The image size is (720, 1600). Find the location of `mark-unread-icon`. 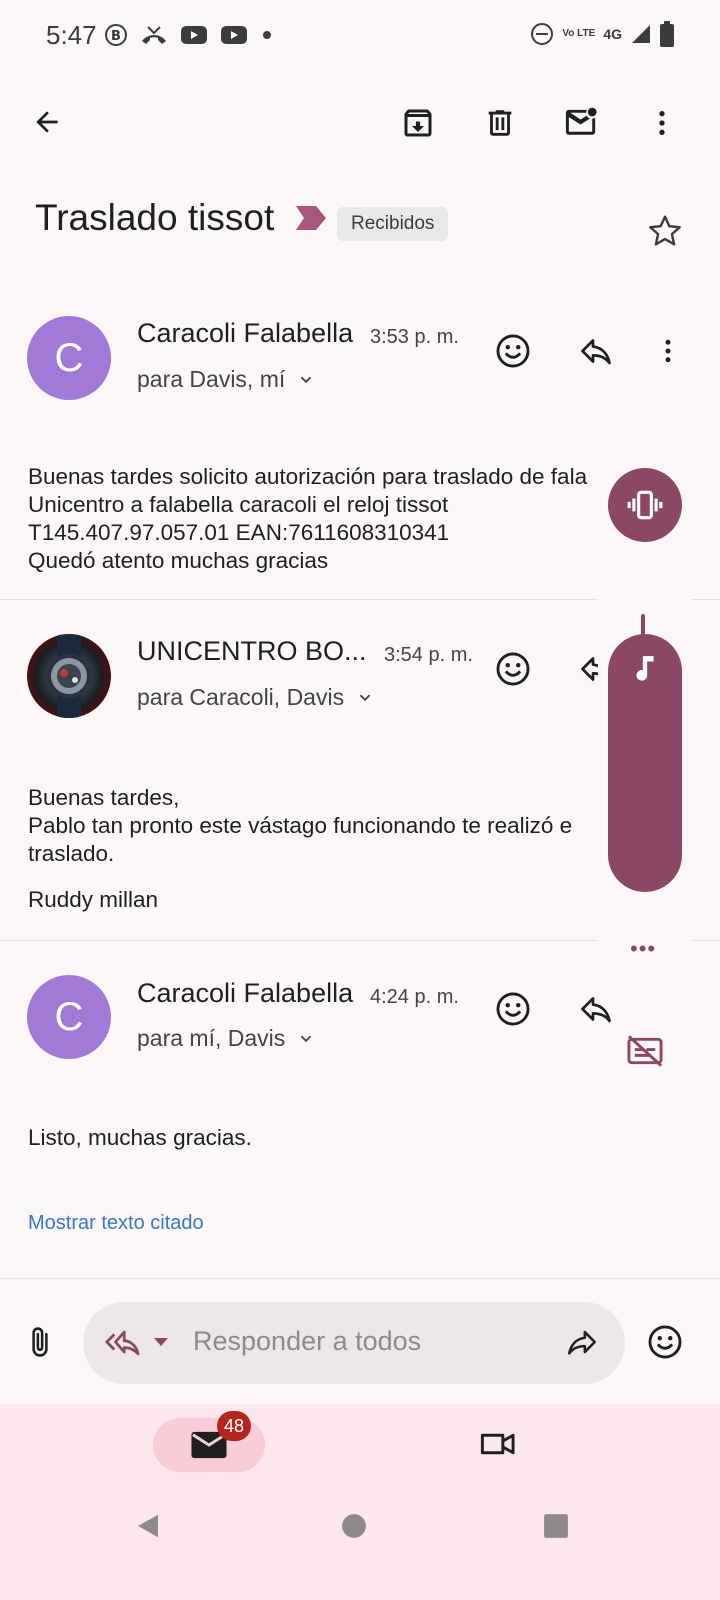

mark-unread-icon is located at coordinates (581, 121).